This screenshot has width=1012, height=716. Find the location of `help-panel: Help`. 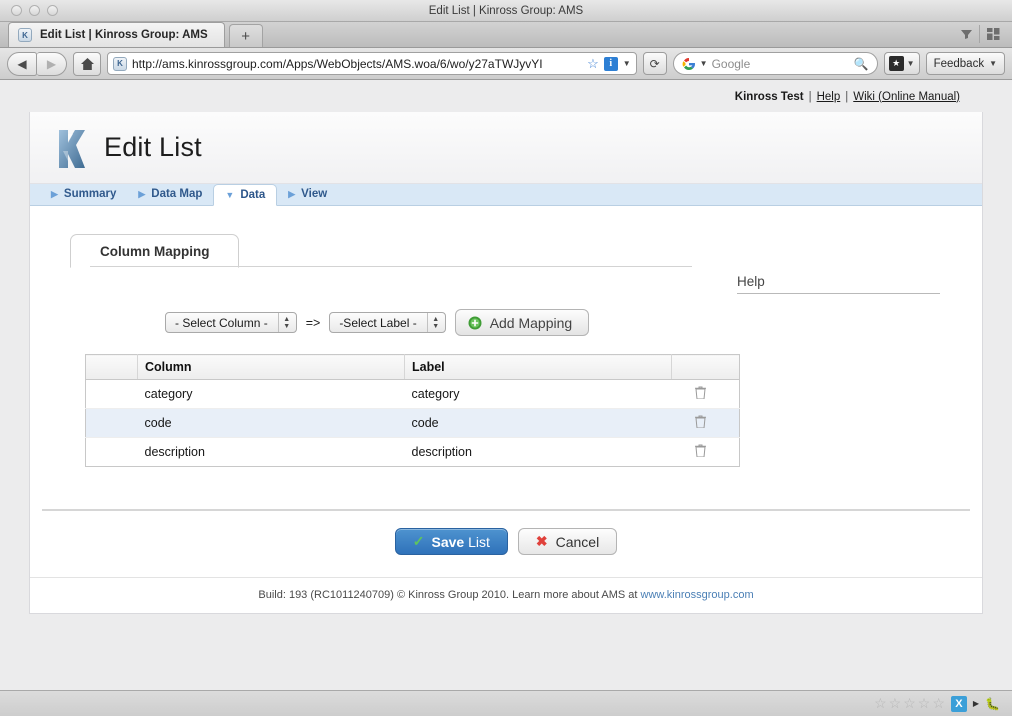

help-panel: Help is located at coordinates (838, 284).